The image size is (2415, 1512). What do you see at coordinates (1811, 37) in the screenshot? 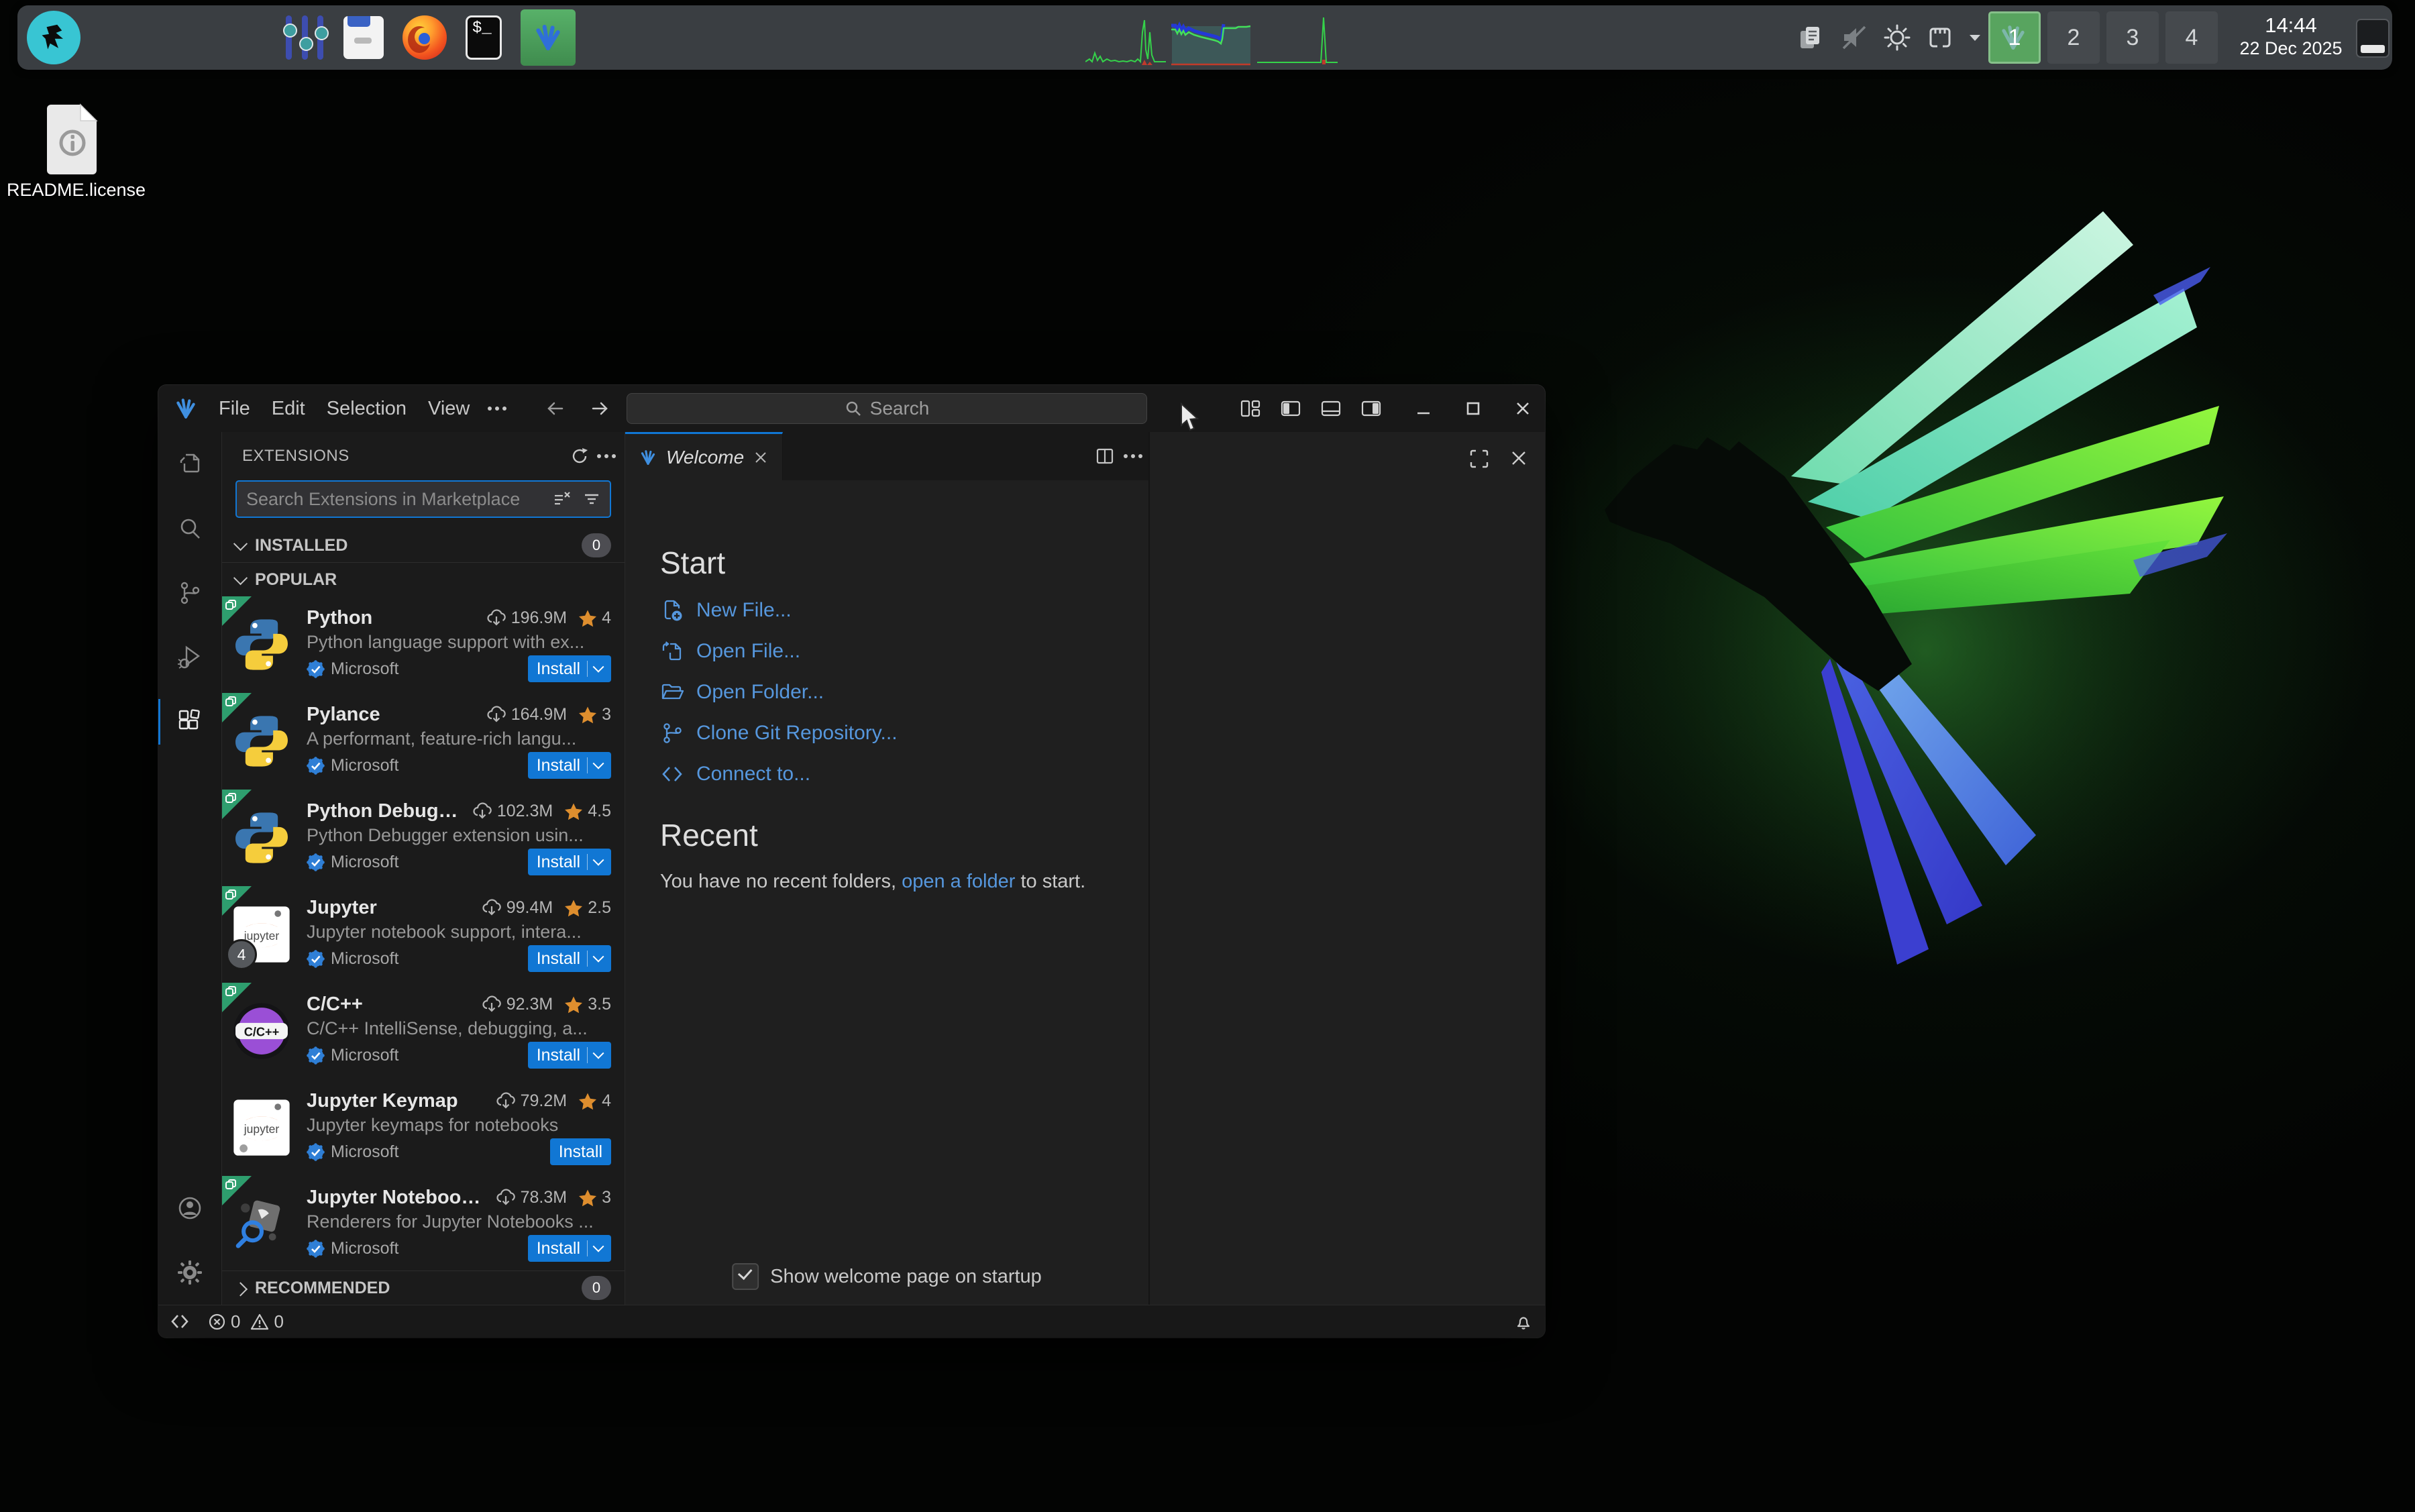
I see `clipboard-tray-icon` at bounding box center [1811, 37].